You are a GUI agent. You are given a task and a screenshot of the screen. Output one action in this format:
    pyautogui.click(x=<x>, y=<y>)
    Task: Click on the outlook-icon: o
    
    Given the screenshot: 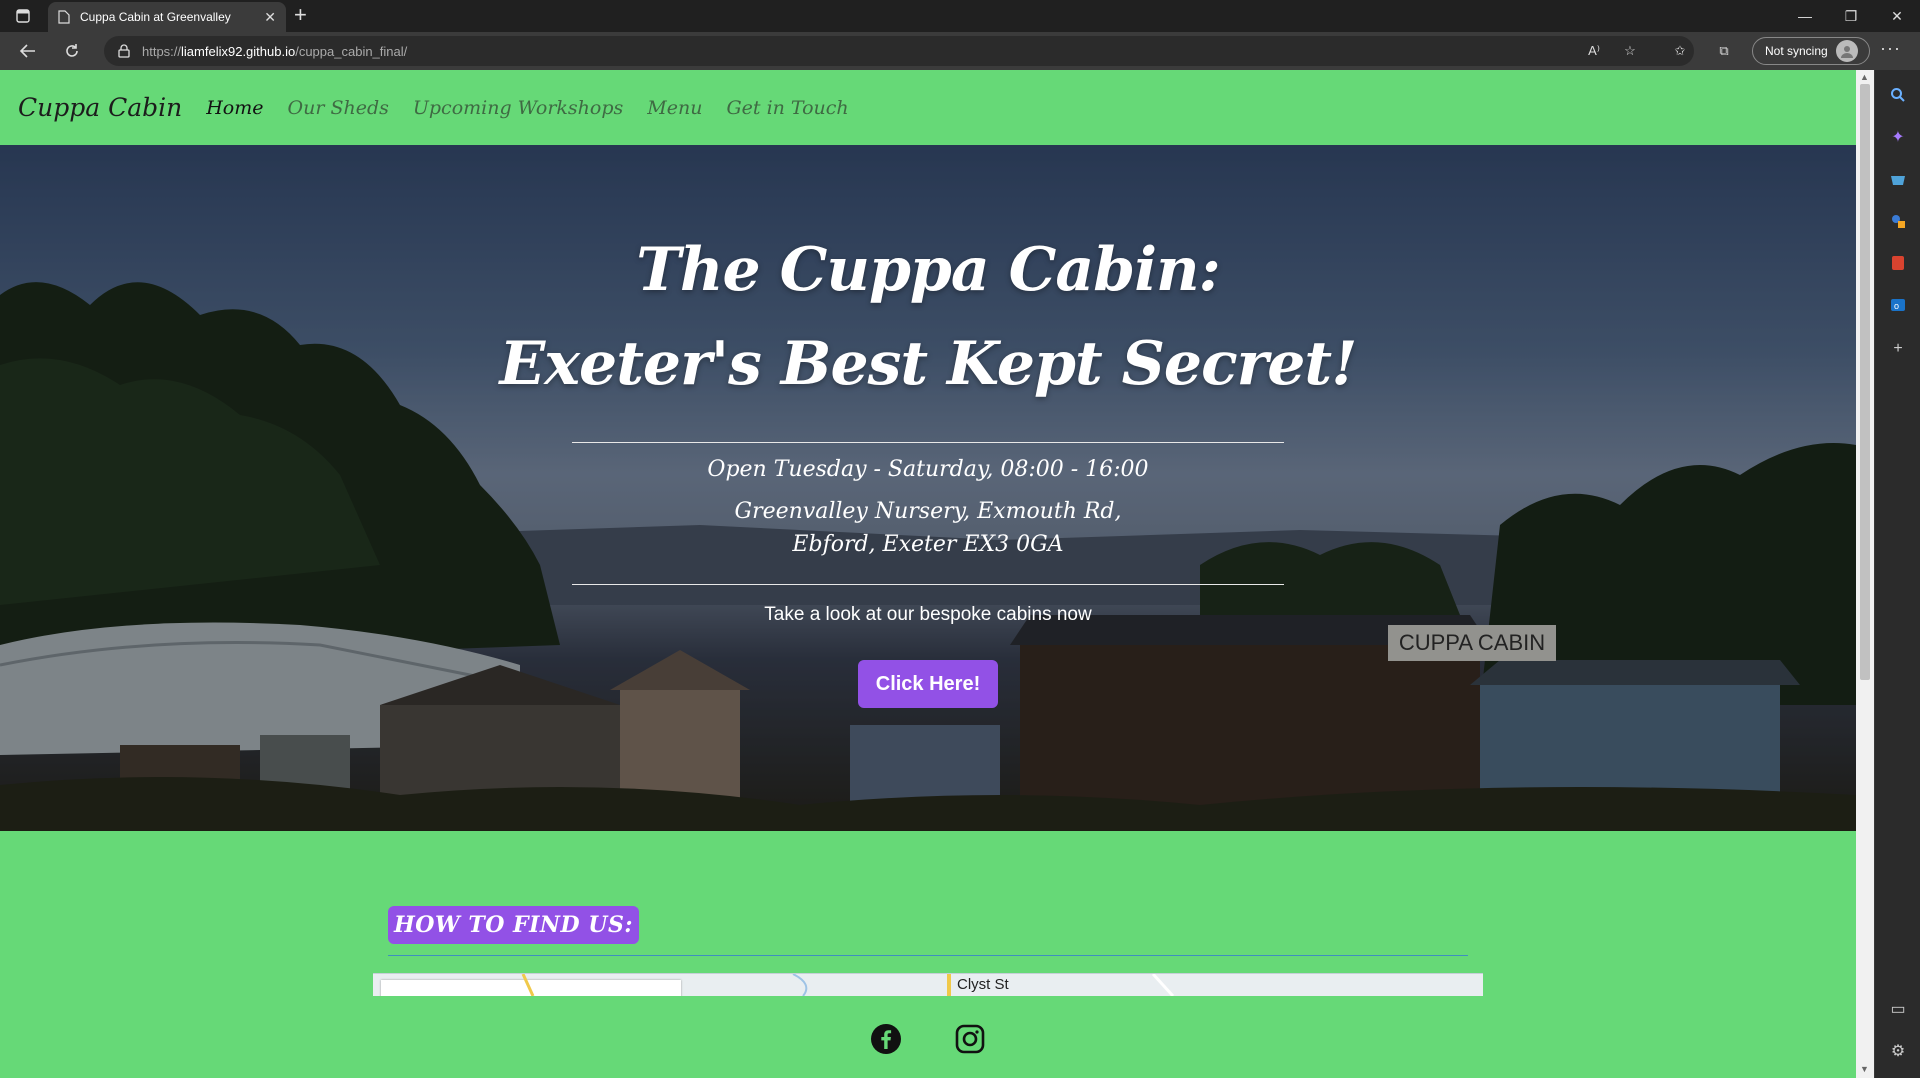 What is the action you would take?
    pyautogui.click(x=1898, y=305)
    